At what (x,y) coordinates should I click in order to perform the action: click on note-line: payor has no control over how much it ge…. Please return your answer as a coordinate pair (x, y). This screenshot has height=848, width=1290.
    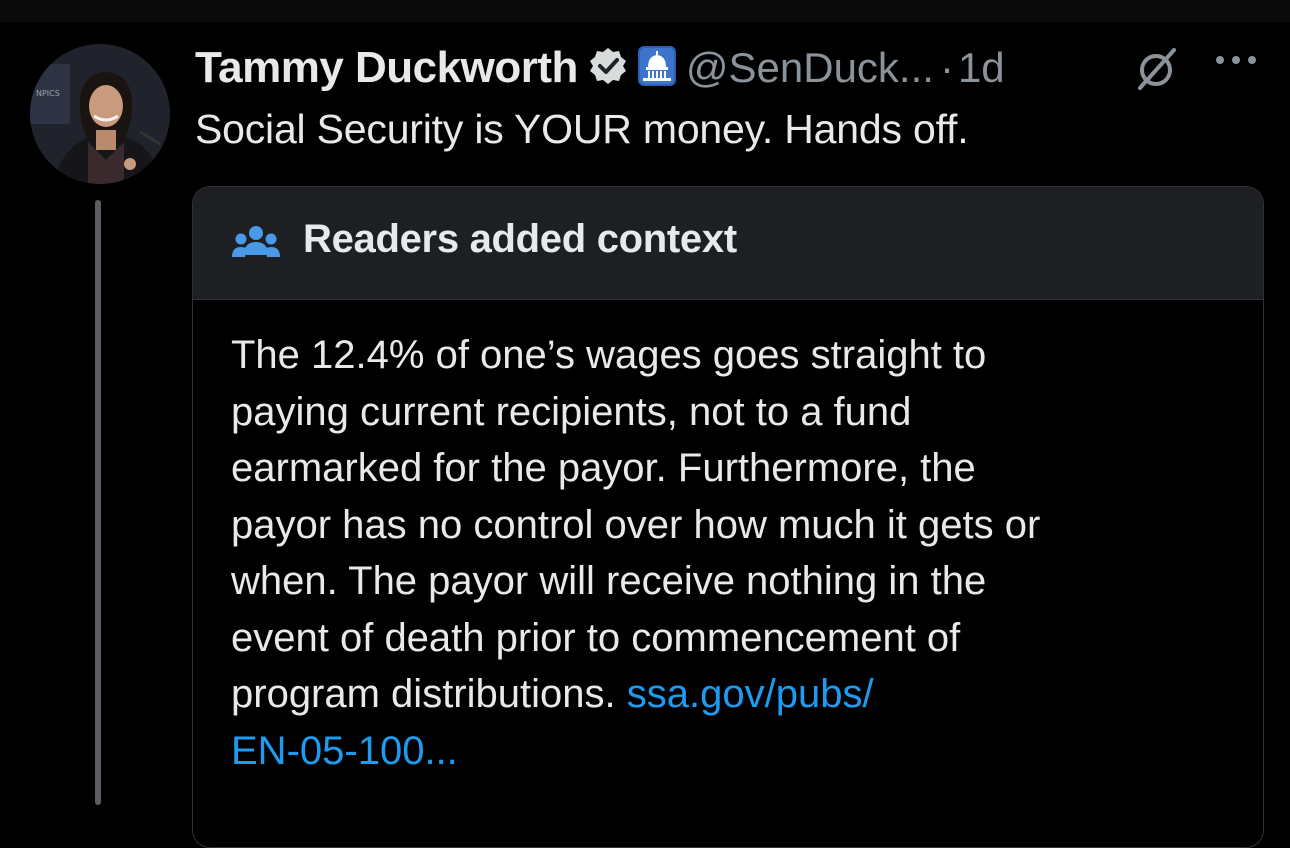
    Looking at the image, I should click on (636, 524).